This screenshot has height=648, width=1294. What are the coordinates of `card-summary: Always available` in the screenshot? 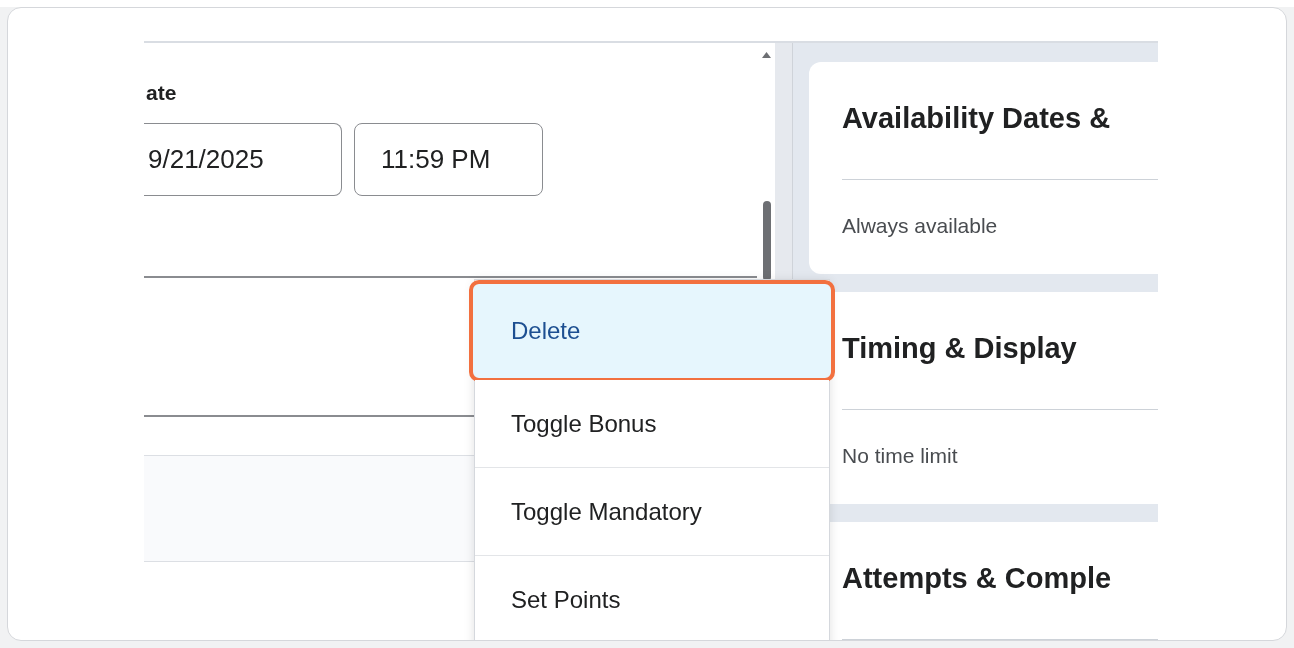 It's located at (920, 226).